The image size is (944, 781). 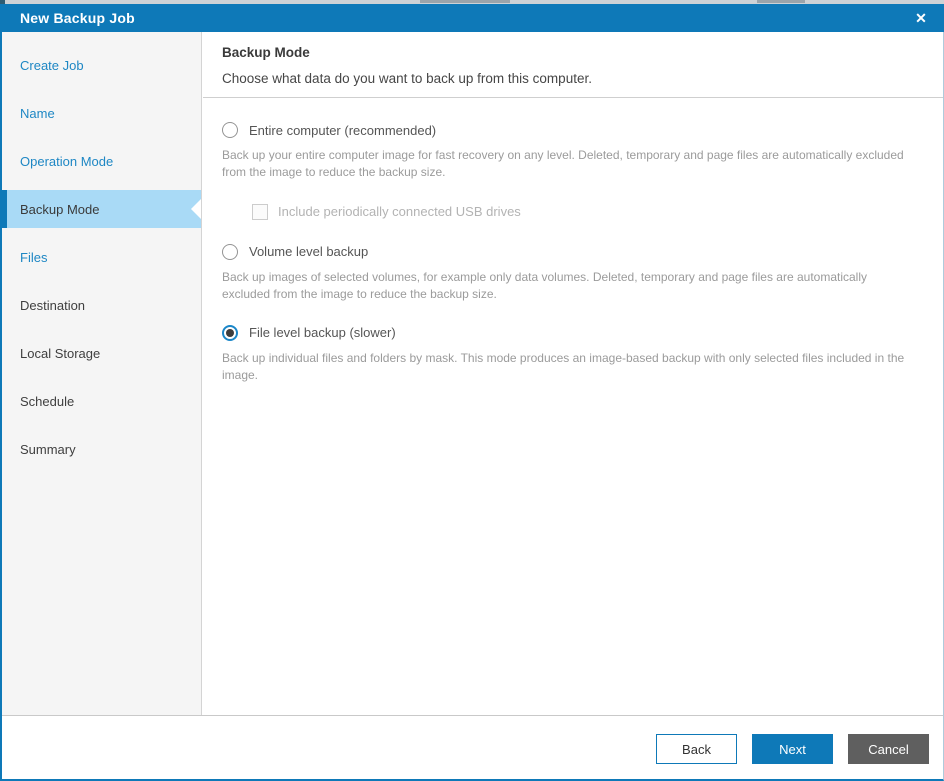 What do you see at coordinates (266, 52) in the screenshot?
I see `page-title: Backup Mode` at bounding box center [266, 52].